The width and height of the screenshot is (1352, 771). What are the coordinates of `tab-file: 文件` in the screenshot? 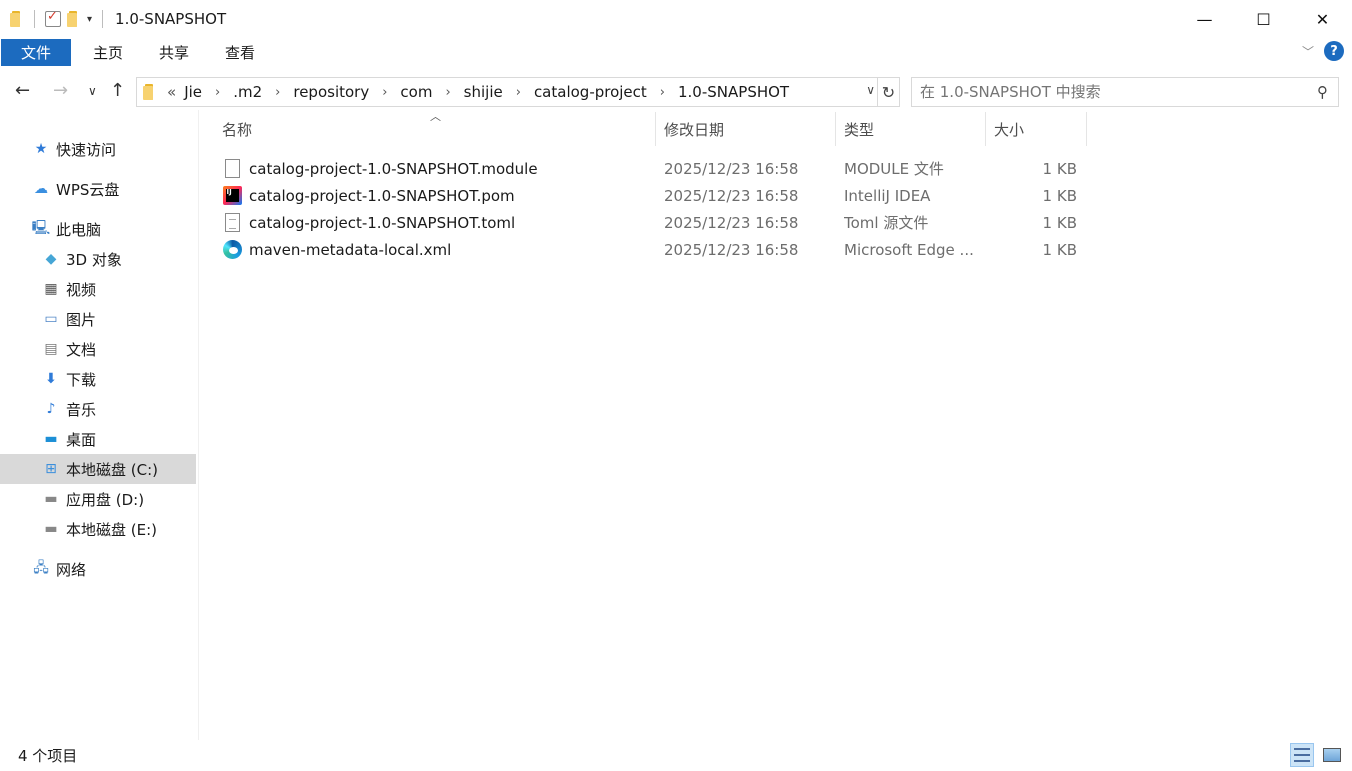 It's located at (36, 52).